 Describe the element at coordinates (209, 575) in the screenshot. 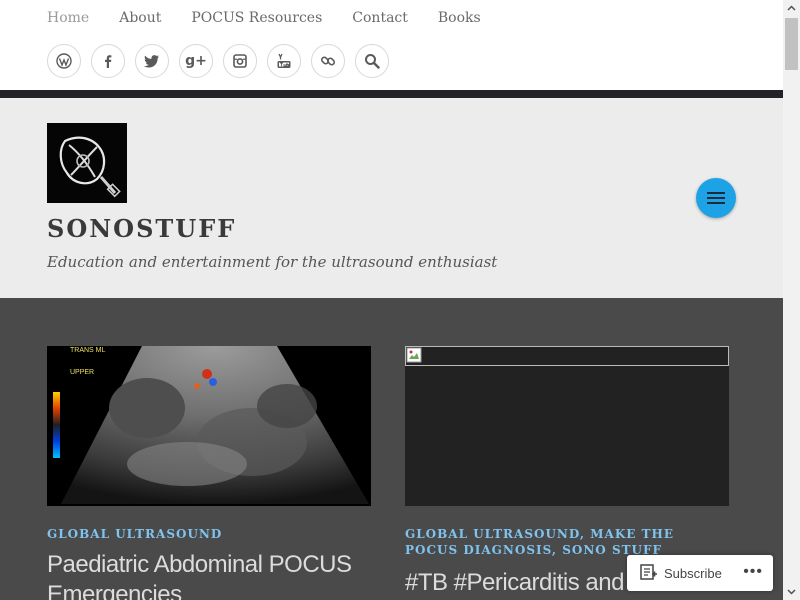

I see `post-title: Paediatric Abdominal POCUS Emergencies` at that location.